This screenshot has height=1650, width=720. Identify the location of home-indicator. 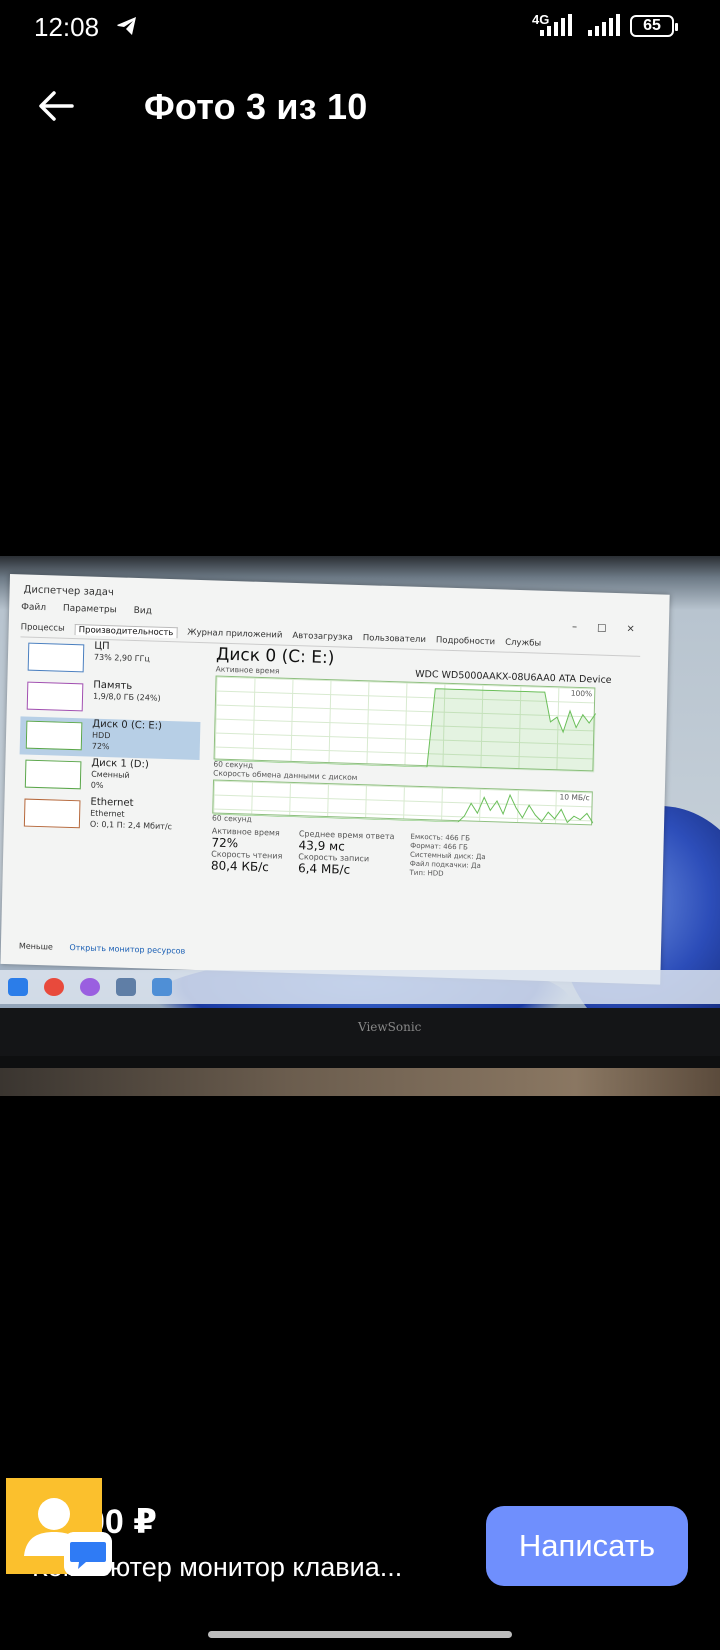
(360, 1634).